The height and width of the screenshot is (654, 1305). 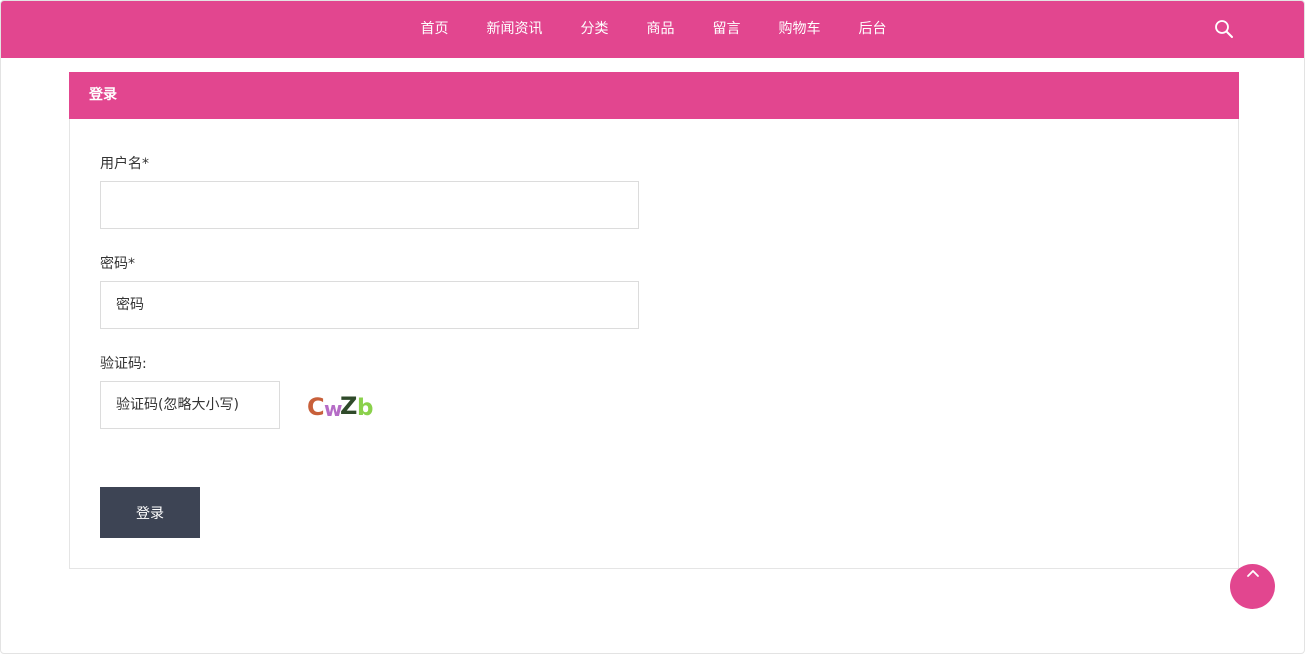 What do you see at coordinates (365, 408) in the screenshot?
I see `captcha-char: b` at bounding box center [365, 408].